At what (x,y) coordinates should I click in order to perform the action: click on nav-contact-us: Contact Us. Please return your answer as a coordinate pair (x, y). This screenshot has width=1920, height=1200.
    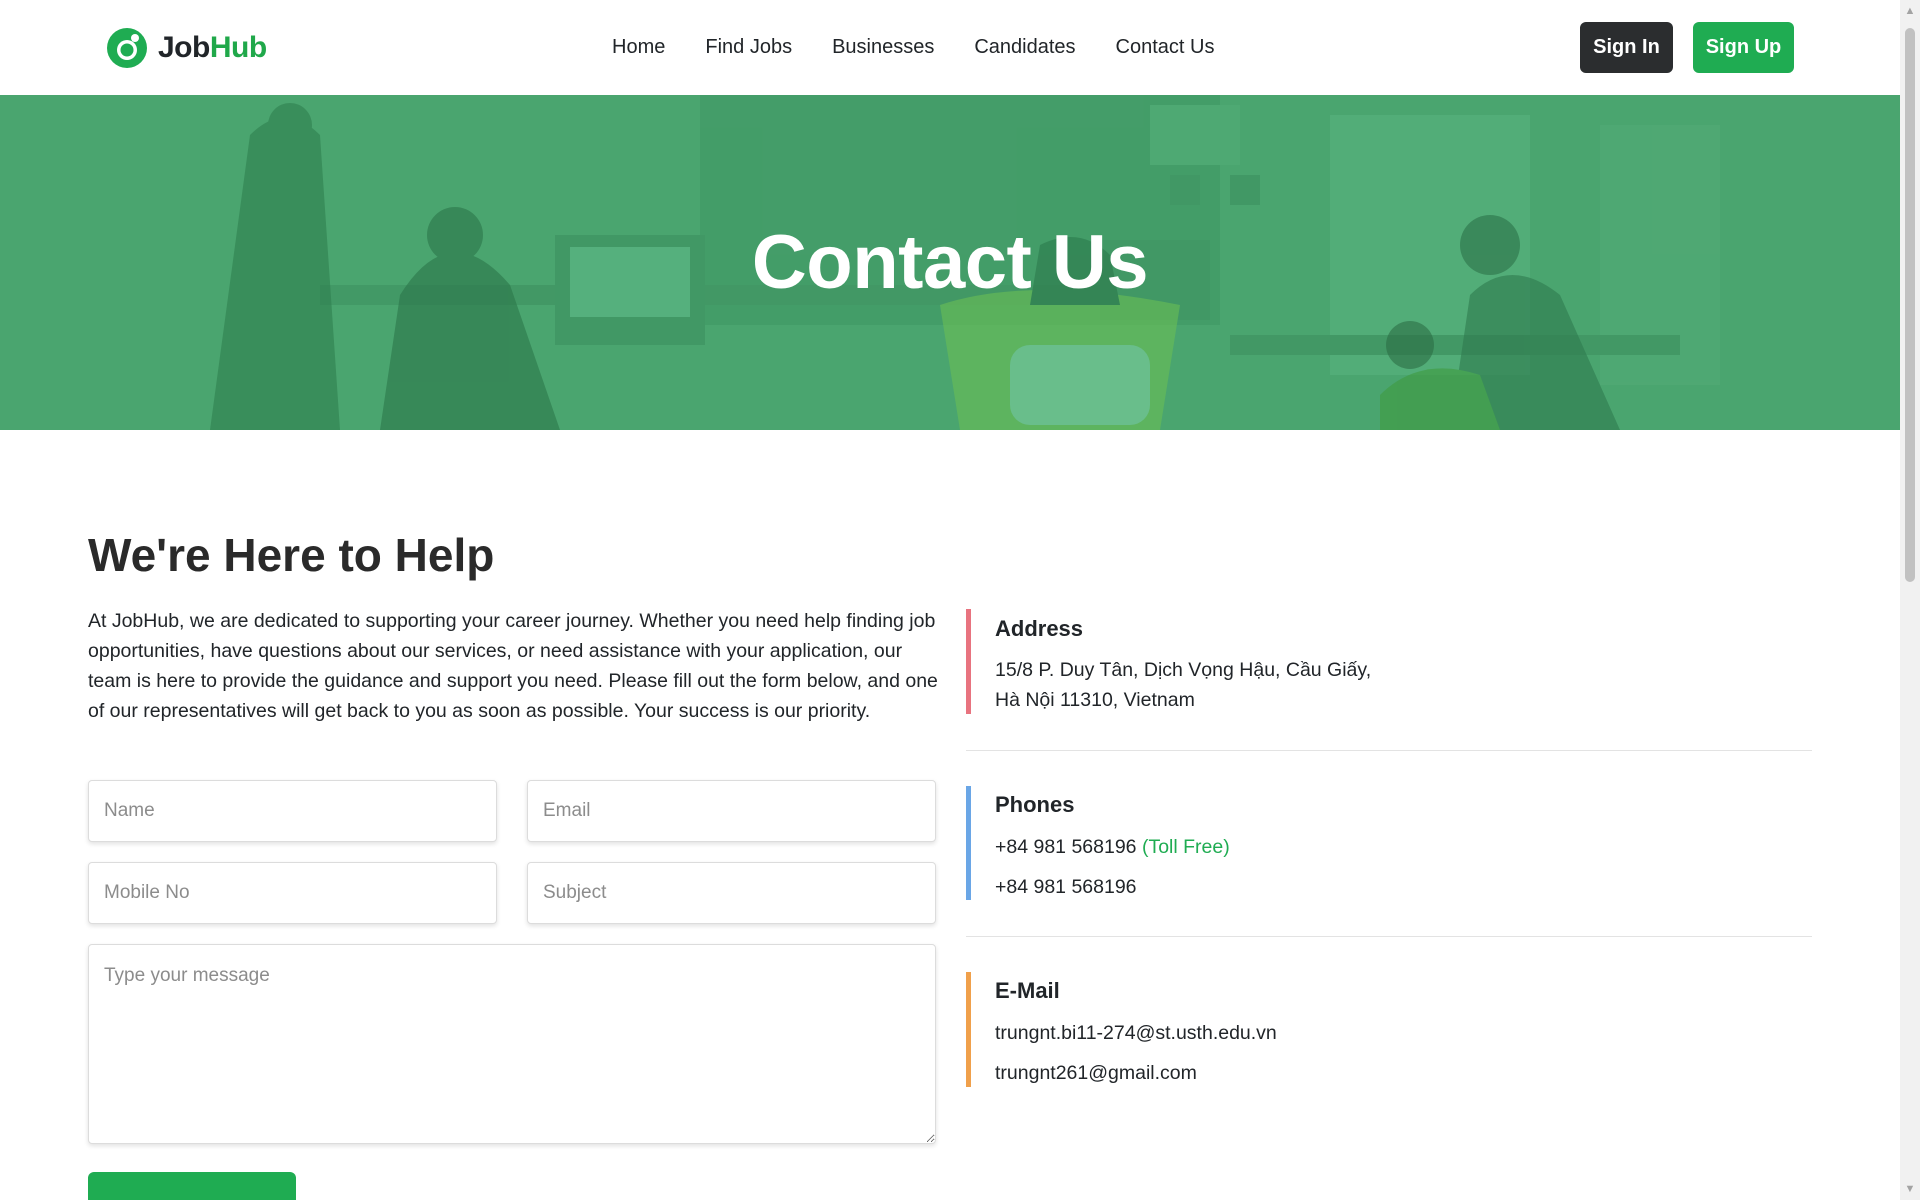
    Looking at the image, I should click on (1165, 47).